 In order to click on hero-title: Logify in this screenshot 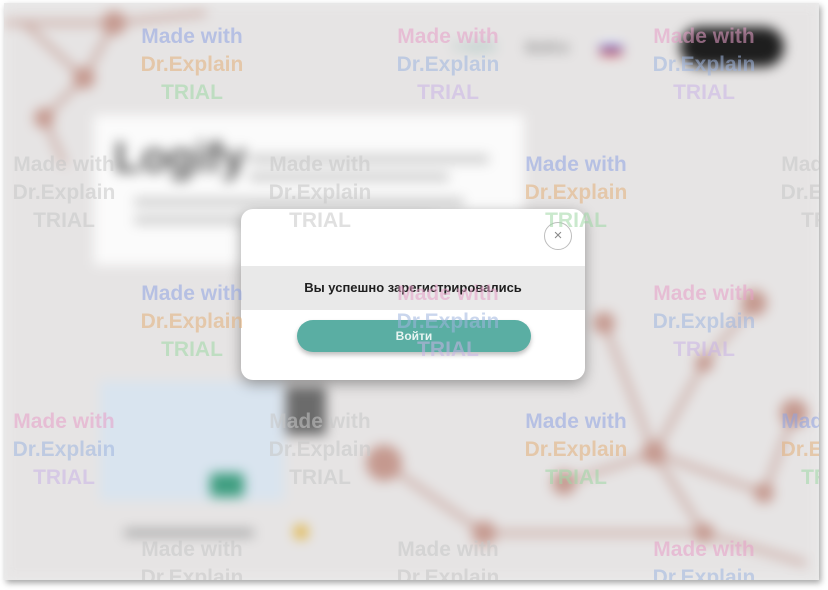, I will do `click(180, 157)`.